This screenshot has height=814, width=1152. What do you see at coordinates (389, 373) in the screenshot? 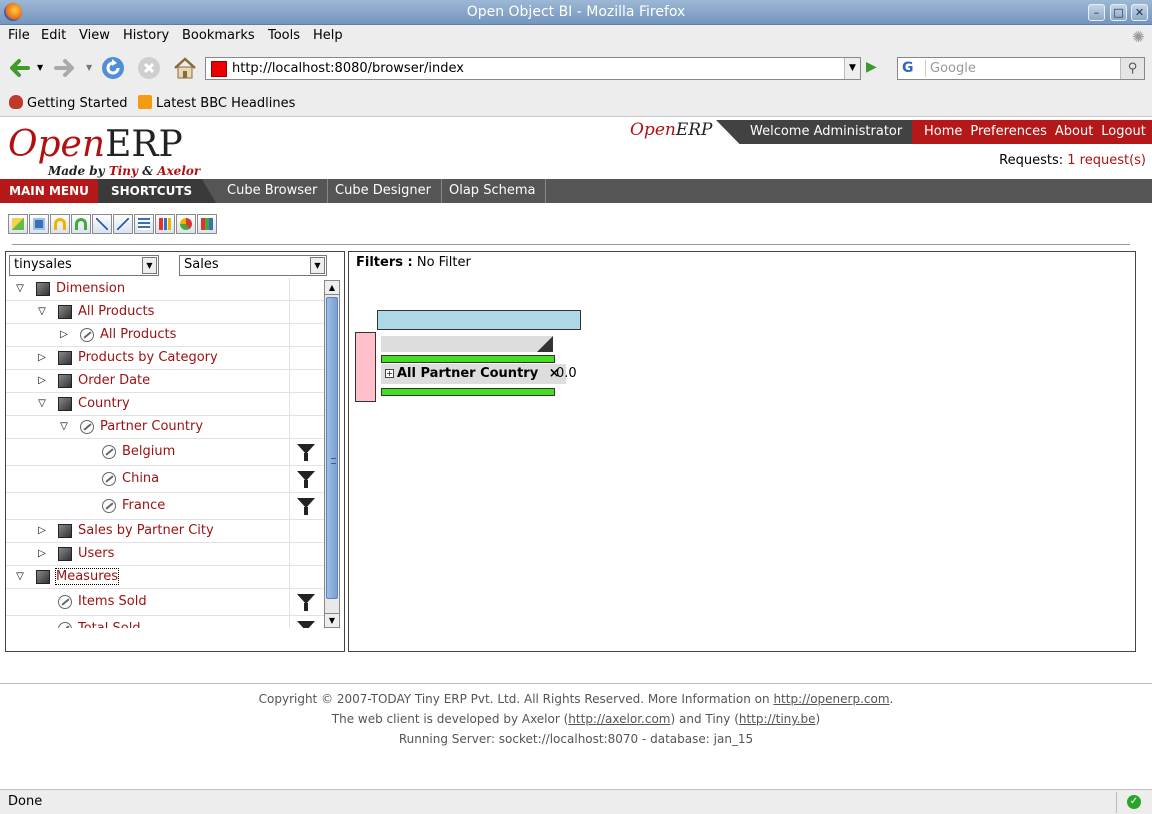
I see `expand-plus-icon: +` at bounding box center [389, 373].